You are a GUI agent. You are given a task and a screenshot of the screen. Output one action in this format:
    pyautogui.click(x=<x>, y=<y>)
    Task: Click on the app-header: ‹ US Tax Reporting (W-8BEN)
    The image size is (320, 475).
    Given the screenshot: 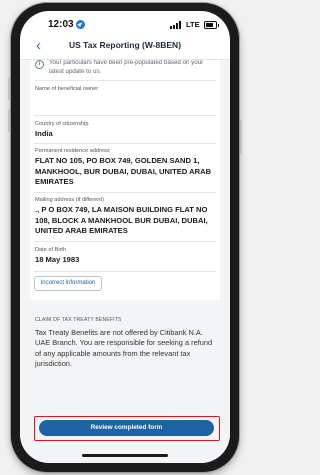 What is the action you would take?
    pyautogui.click(x=125, y=47)
    